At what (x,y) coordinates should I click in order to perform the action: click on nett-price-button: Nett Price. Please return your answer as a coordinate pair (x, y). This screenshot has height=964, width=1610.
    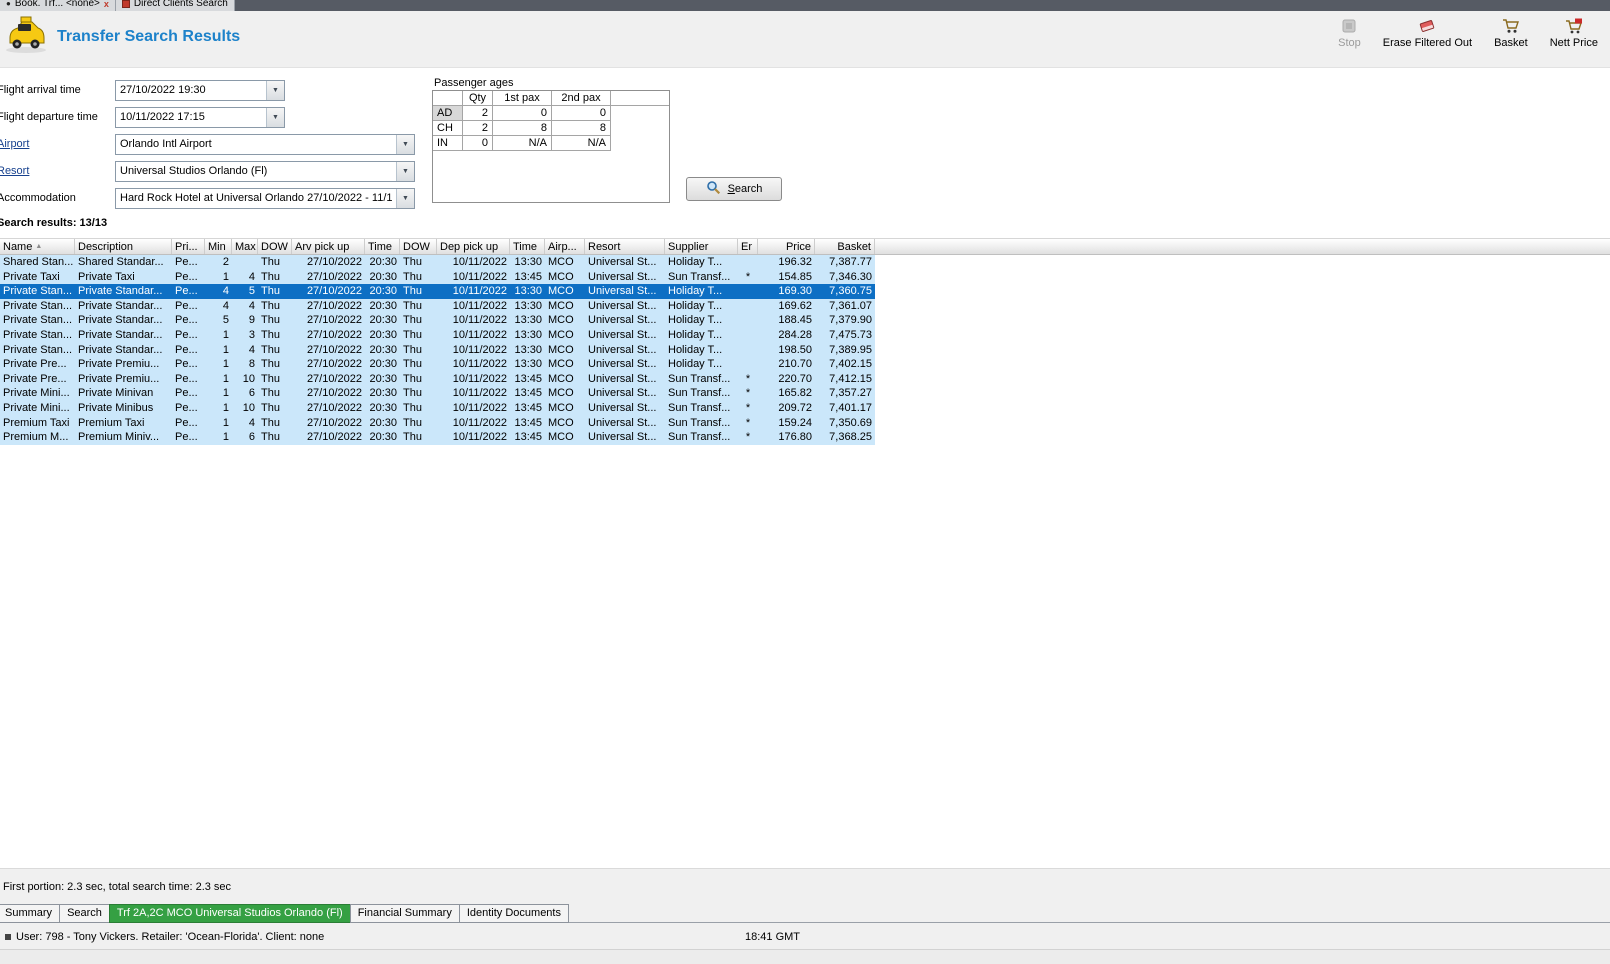
    Looking at the image, I should click on (1574, 33).